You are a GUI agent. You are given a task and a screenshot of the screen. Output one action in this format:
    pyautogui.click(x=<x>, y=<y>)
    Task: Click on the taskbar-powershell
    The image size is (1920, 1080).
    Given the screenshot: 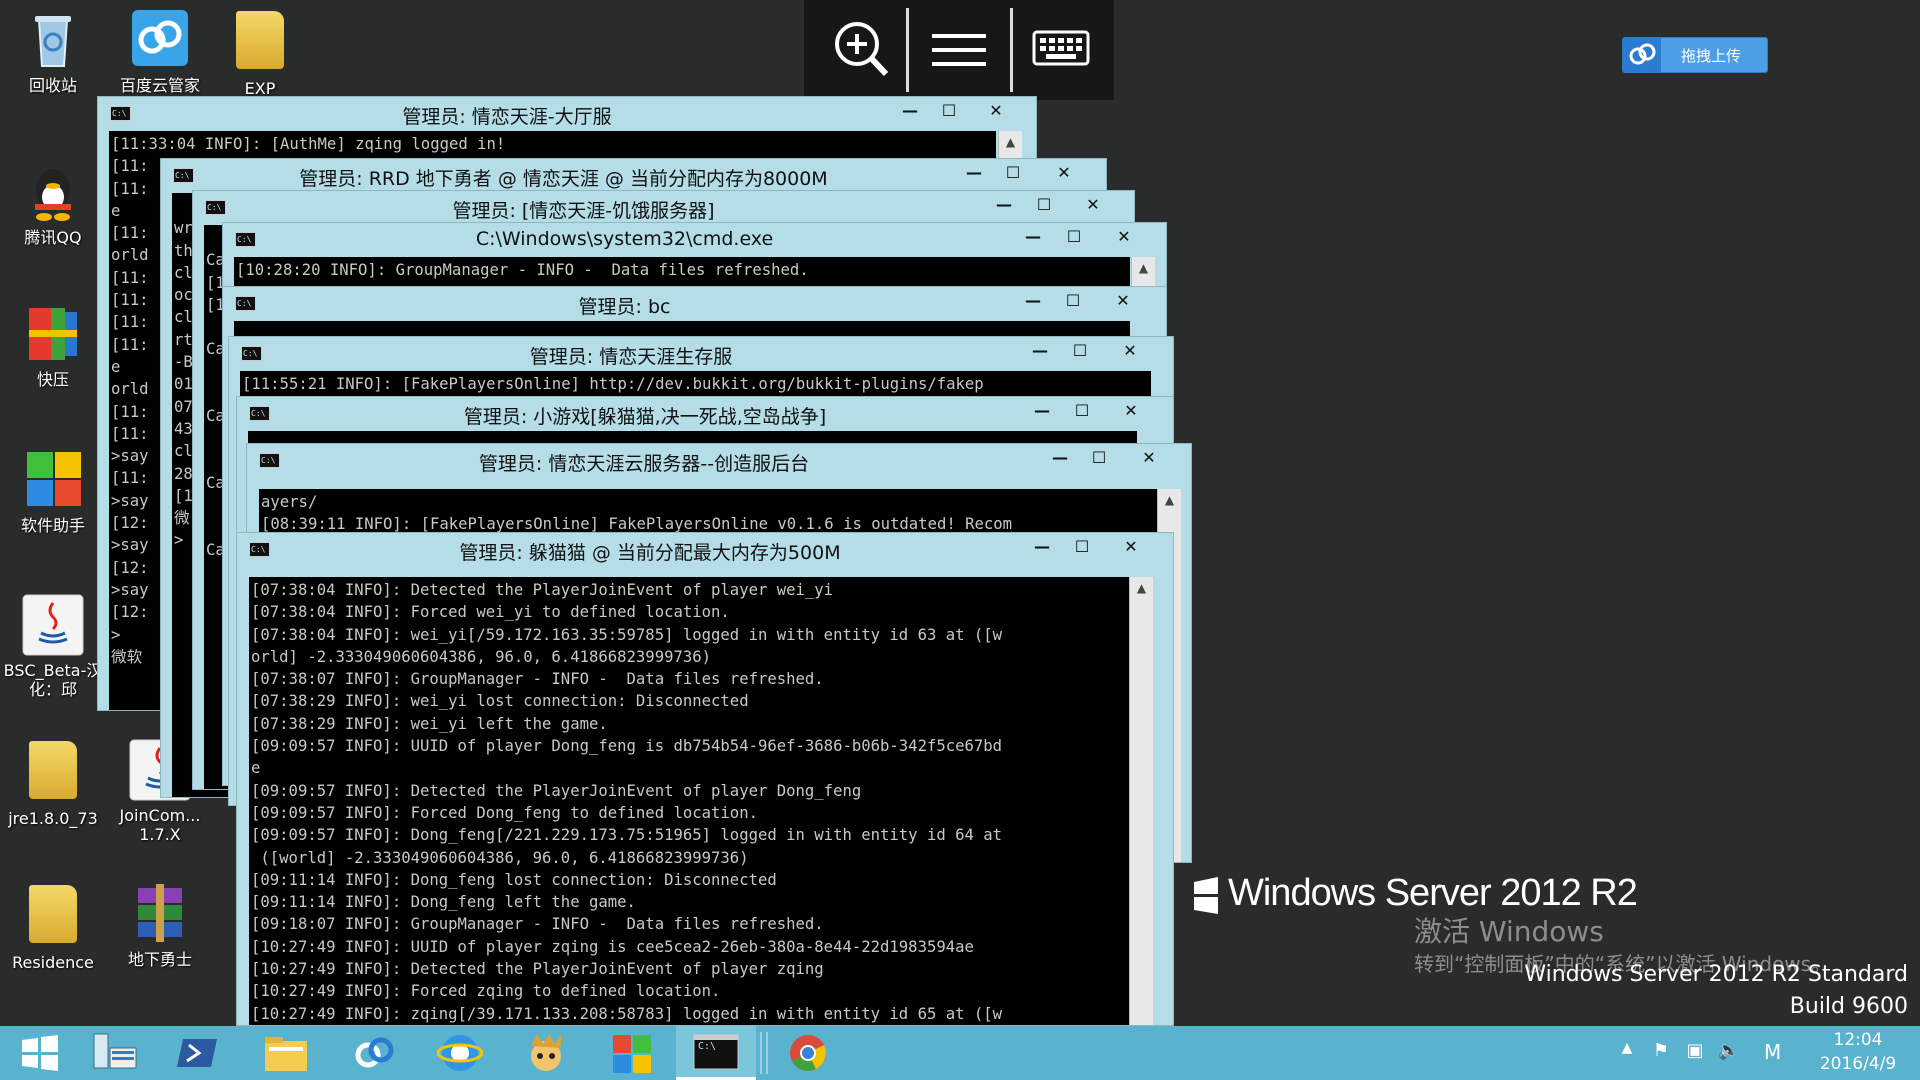 What is the action you would take?
    pyautogui.click(x=198, y=1053)
    